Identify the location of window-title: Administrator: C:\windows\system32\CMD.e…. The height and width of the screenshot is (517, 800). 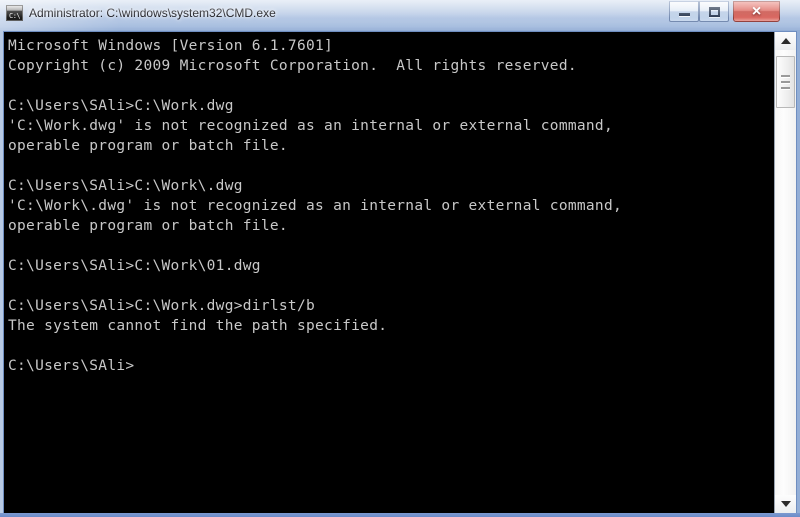
(152, 13).